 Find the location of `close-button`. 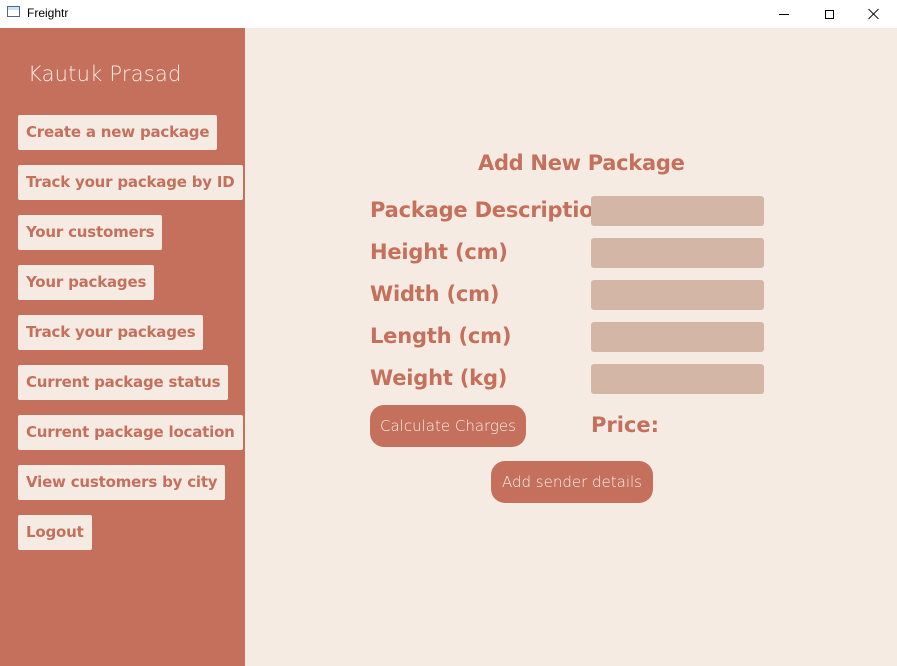

close-button is located at coordinates (874, 14).